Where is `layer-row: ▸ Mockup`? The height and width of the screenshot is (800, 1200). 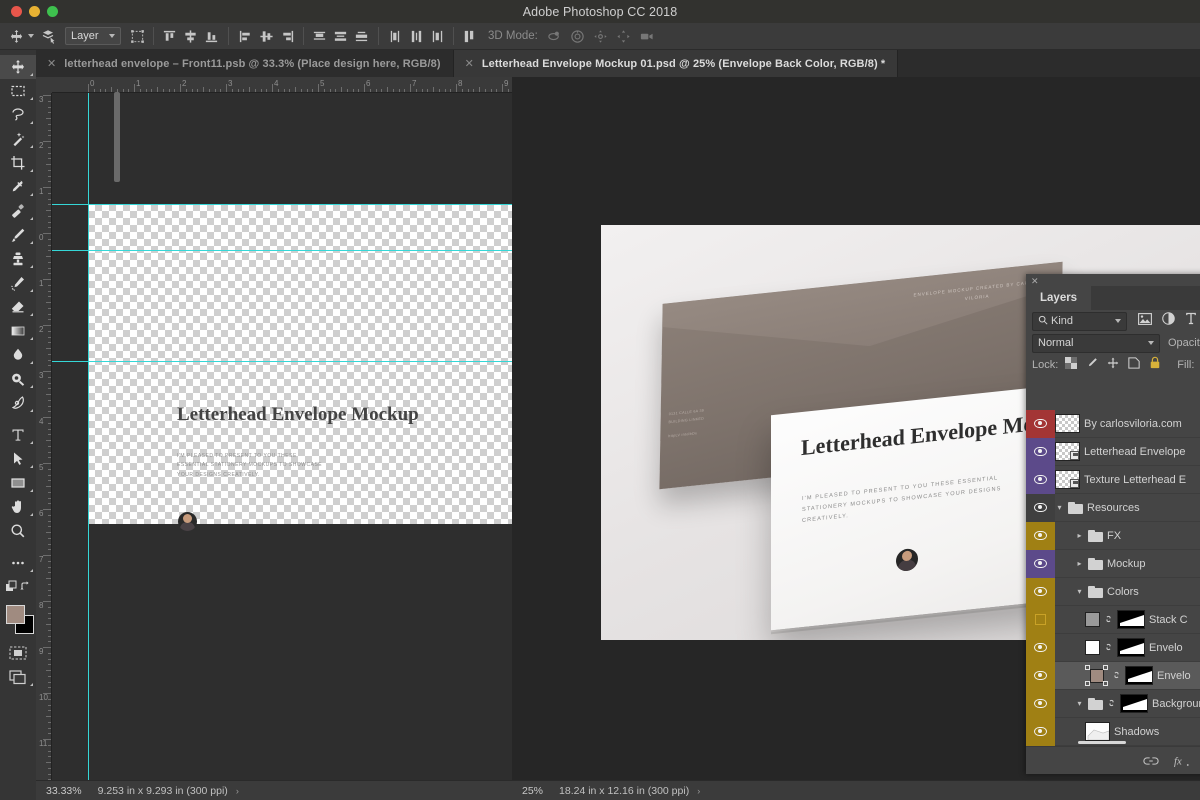
layer-row: ▸ Mockup is located at coordinates (1113, 563).